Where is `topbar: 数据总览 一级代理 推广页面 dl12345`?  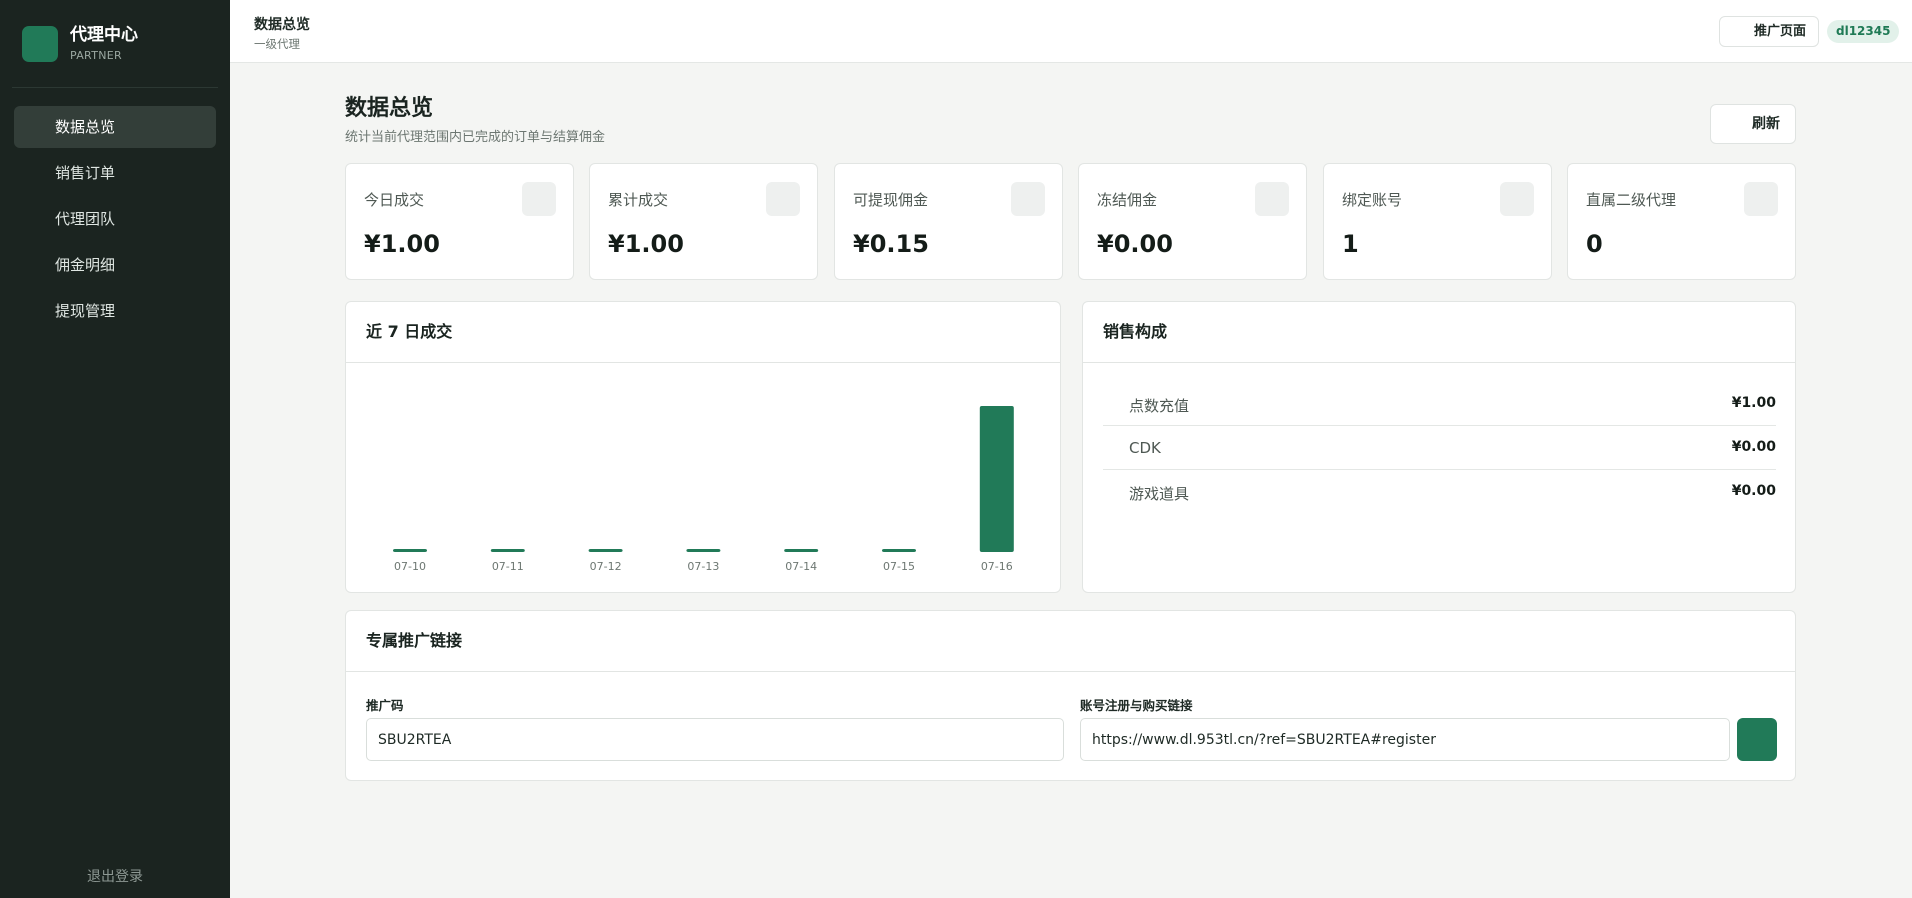 topbar: 数据总览 一级代理 推广页面 dl12345 is located at coordinates (1071, 31).